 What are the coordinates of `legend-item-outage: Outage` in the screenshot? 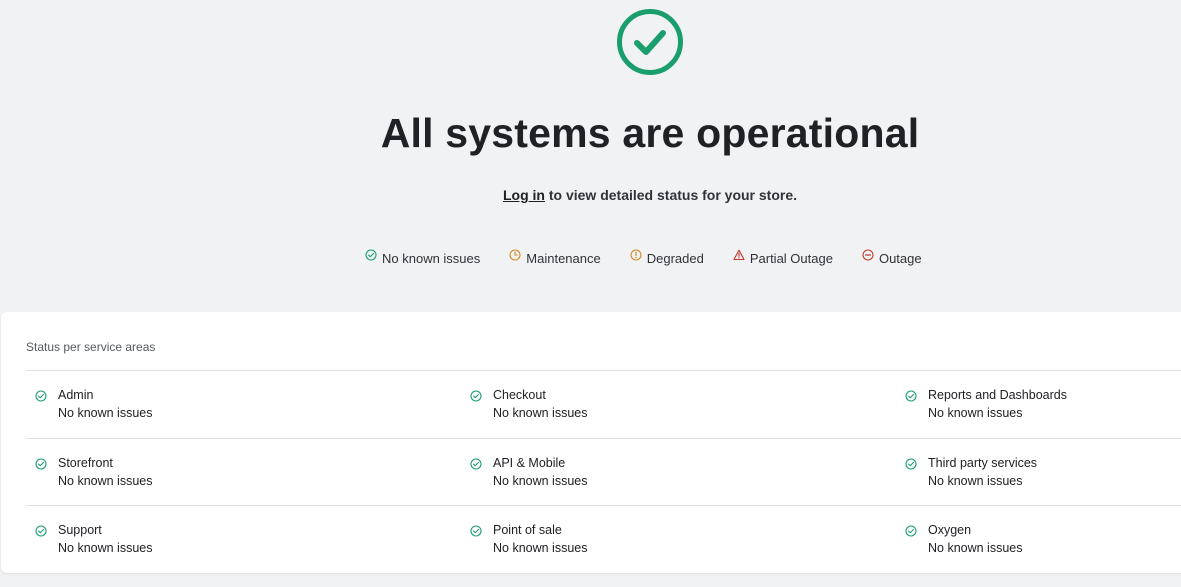 It's located at (892, 258).